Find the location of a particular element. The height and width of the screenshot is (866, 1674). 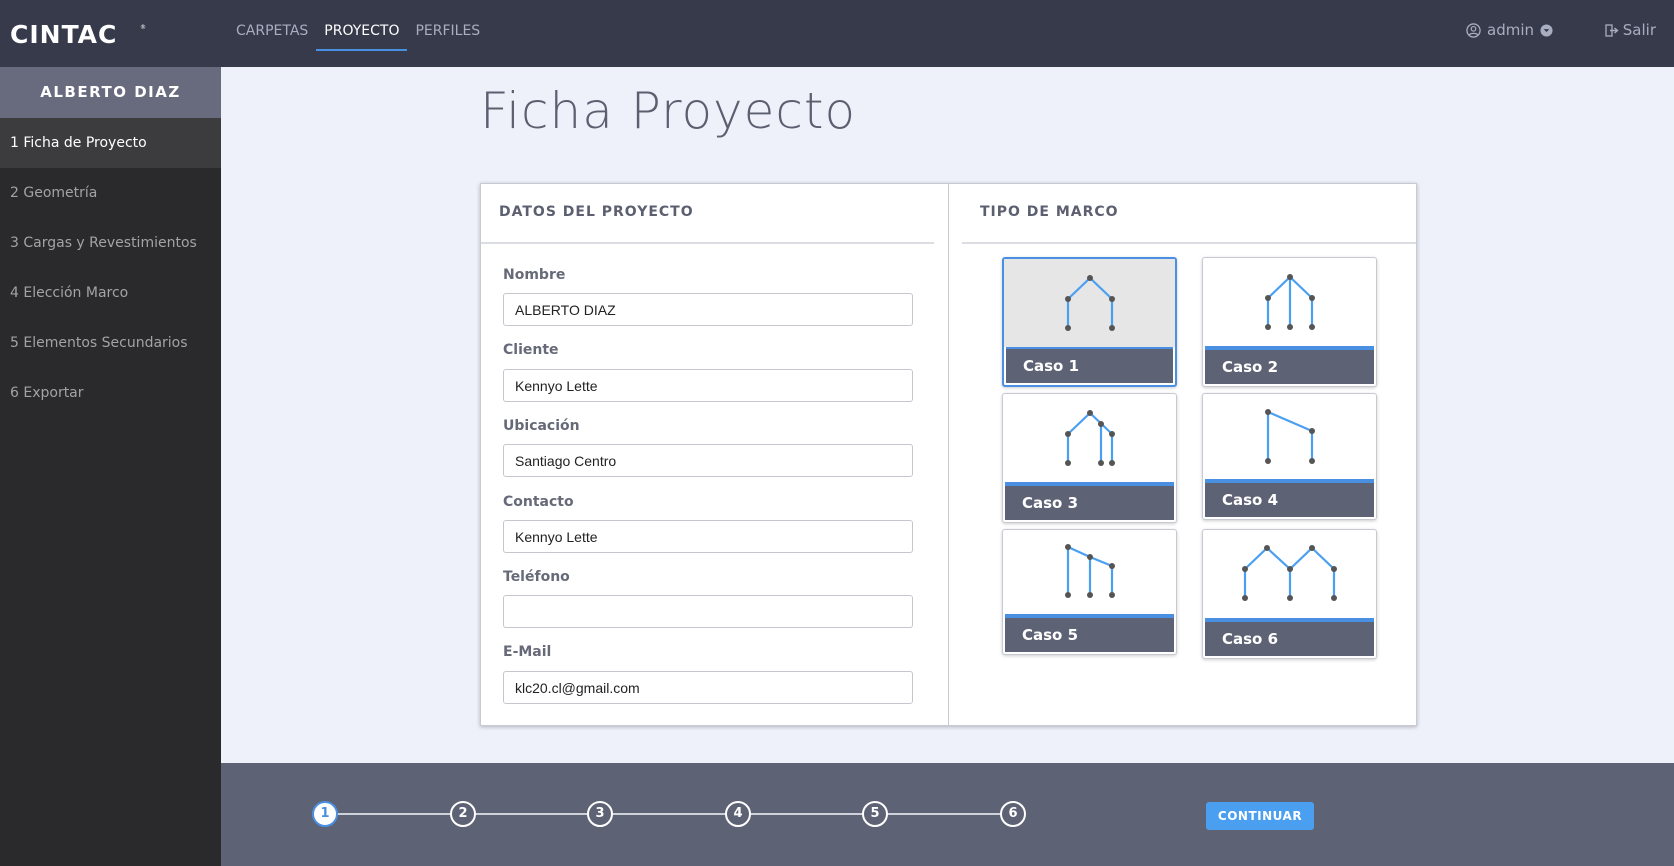

cliente-label: Cliente is located at coordinates (531, 350).